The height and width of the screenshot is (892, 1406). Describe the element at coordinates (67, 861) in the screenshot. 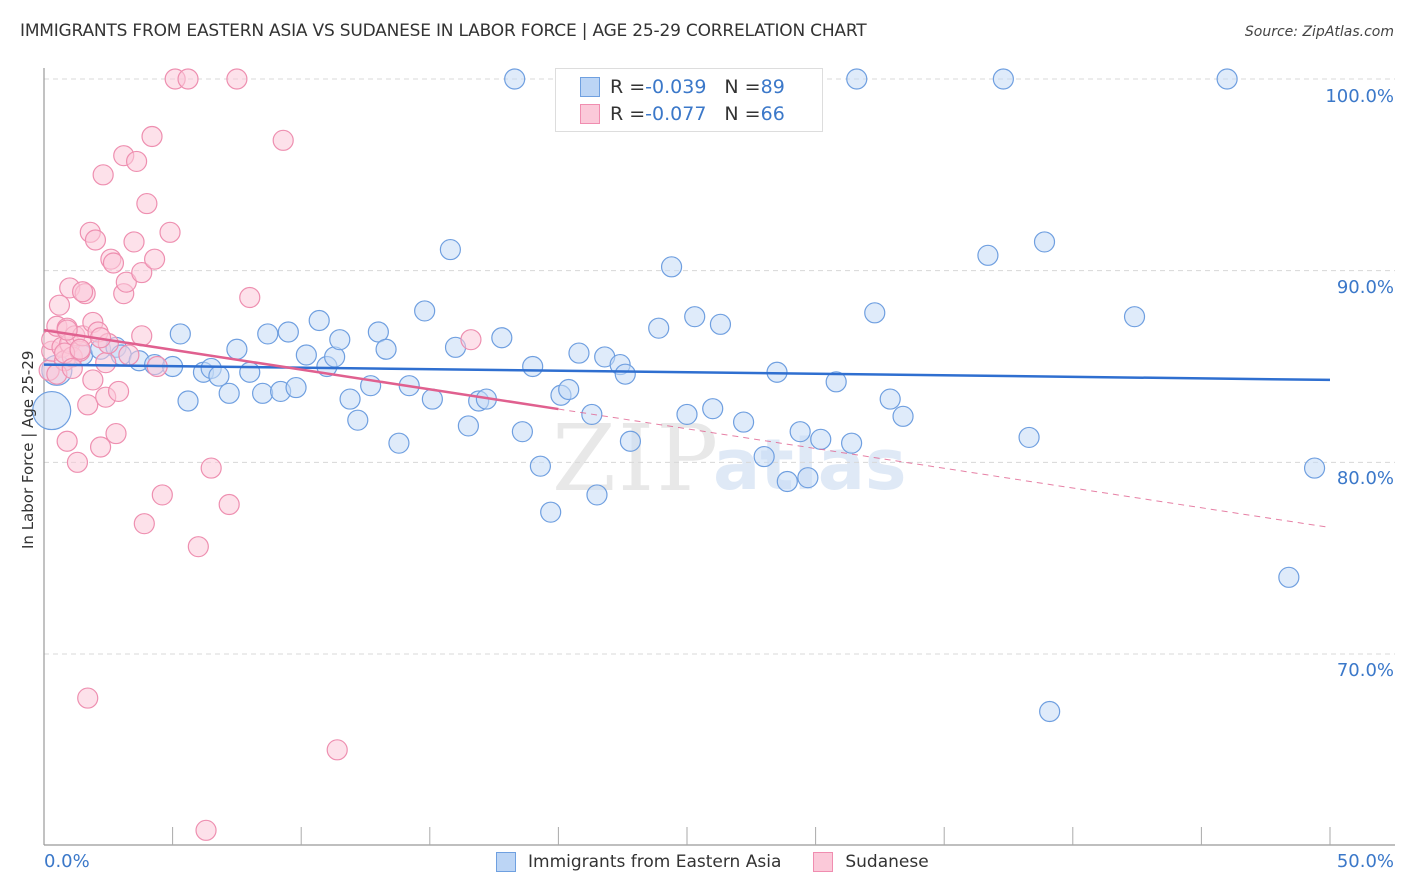

I see `x-tick-label: 0.0%` at that location.